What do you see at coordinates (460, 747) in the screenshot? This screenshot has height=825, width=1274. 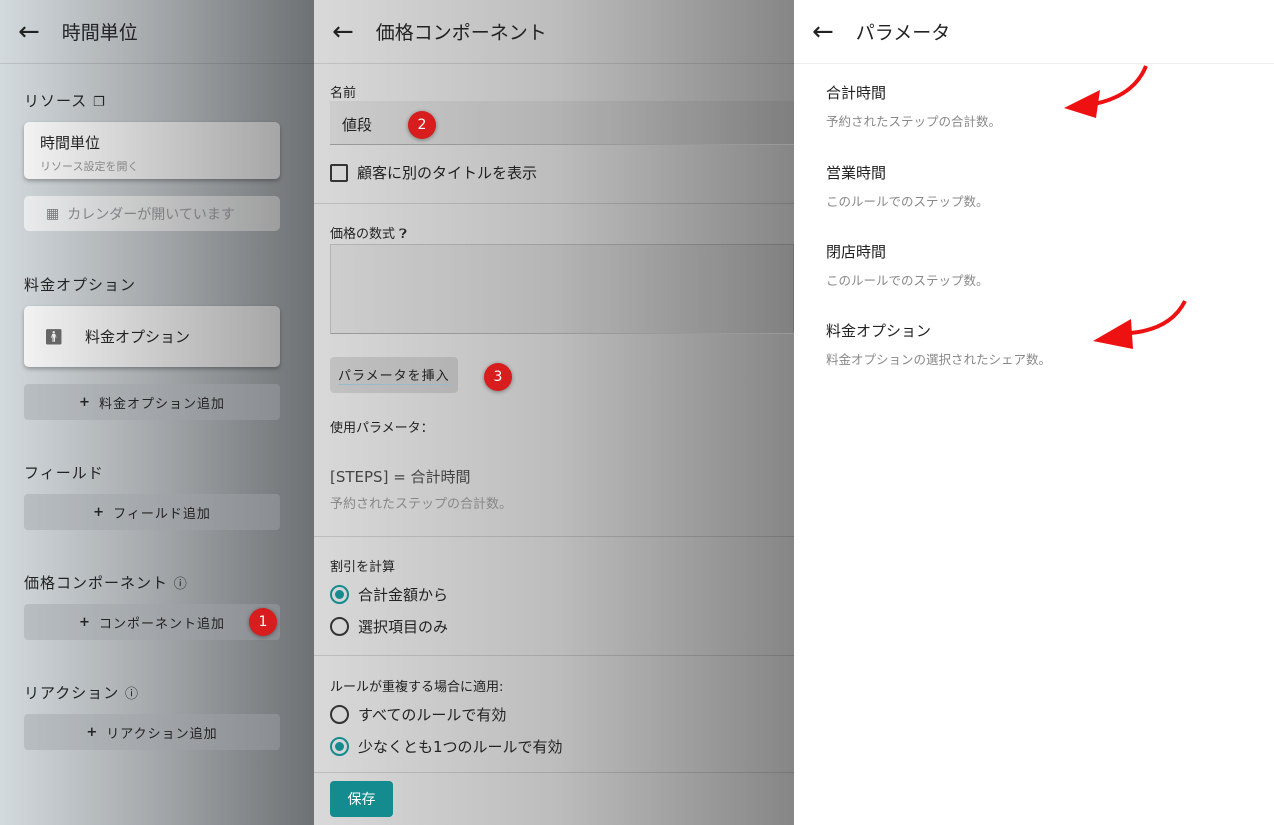 I see `radio-label: 少なくとも1つのルールで有効` at bounding box center [460, 747].